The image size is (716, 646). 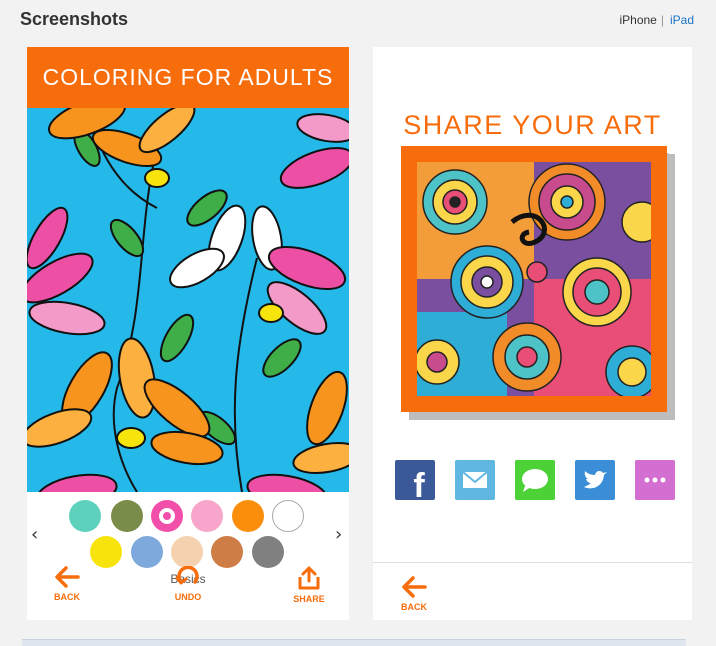 I want to click on selected-indicator-dot, so click(x=167, y=516).